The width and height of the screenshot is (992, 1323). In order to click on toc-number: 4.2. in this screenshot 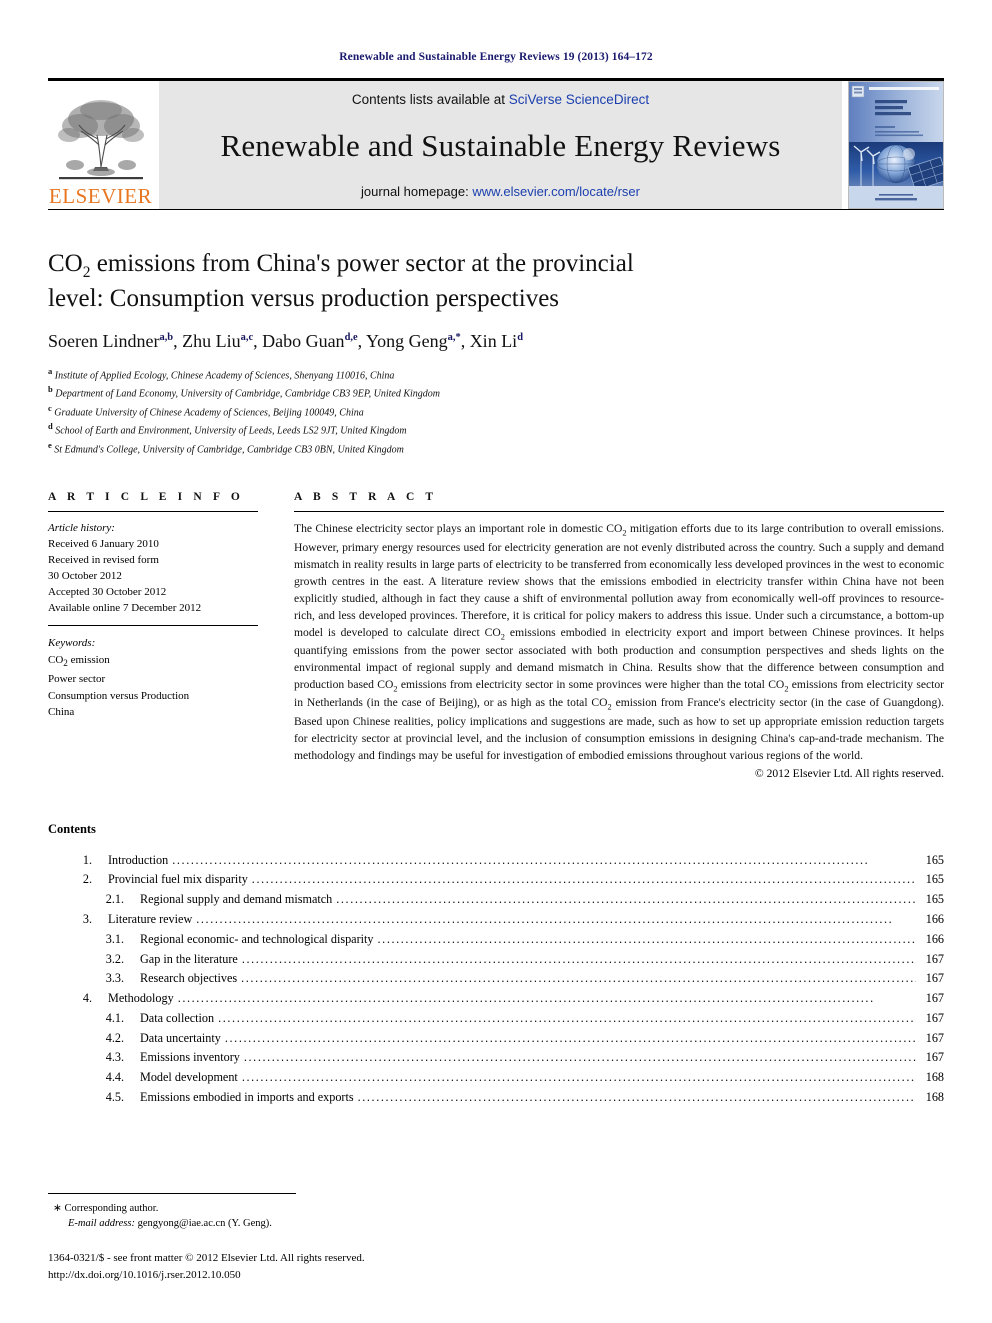, I will do `click(114, 1037)`.